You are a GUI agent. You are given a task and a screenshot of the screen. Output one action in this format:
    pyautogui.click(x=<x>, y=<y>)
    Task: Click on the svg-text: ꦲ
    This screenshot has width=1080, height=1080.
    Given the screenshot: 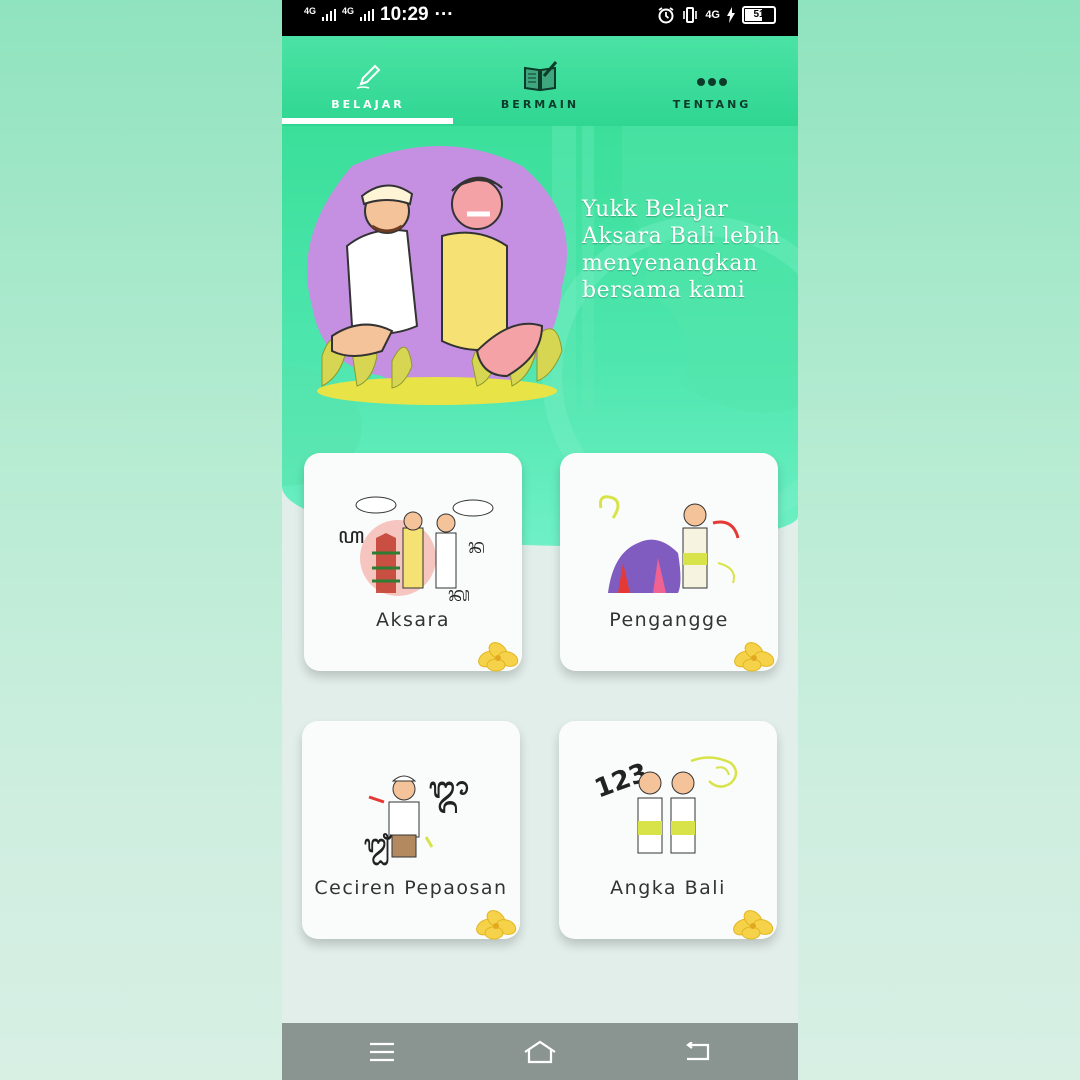 What is the action you would take?
    pyautogui.click(x=351, y=536)
    